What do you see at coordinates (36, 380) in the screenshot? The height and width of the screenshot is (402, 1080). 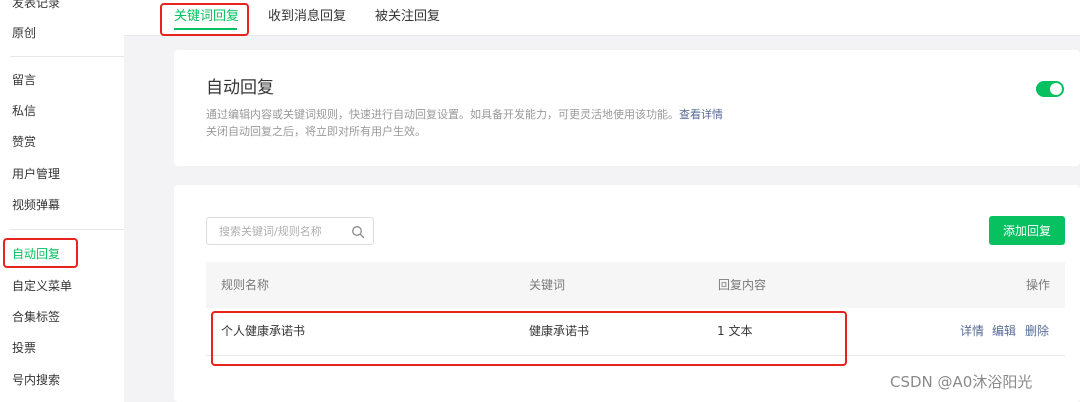 I see `sidebar-item-account-search: 号内搜索` at bounding box center [36, 380].